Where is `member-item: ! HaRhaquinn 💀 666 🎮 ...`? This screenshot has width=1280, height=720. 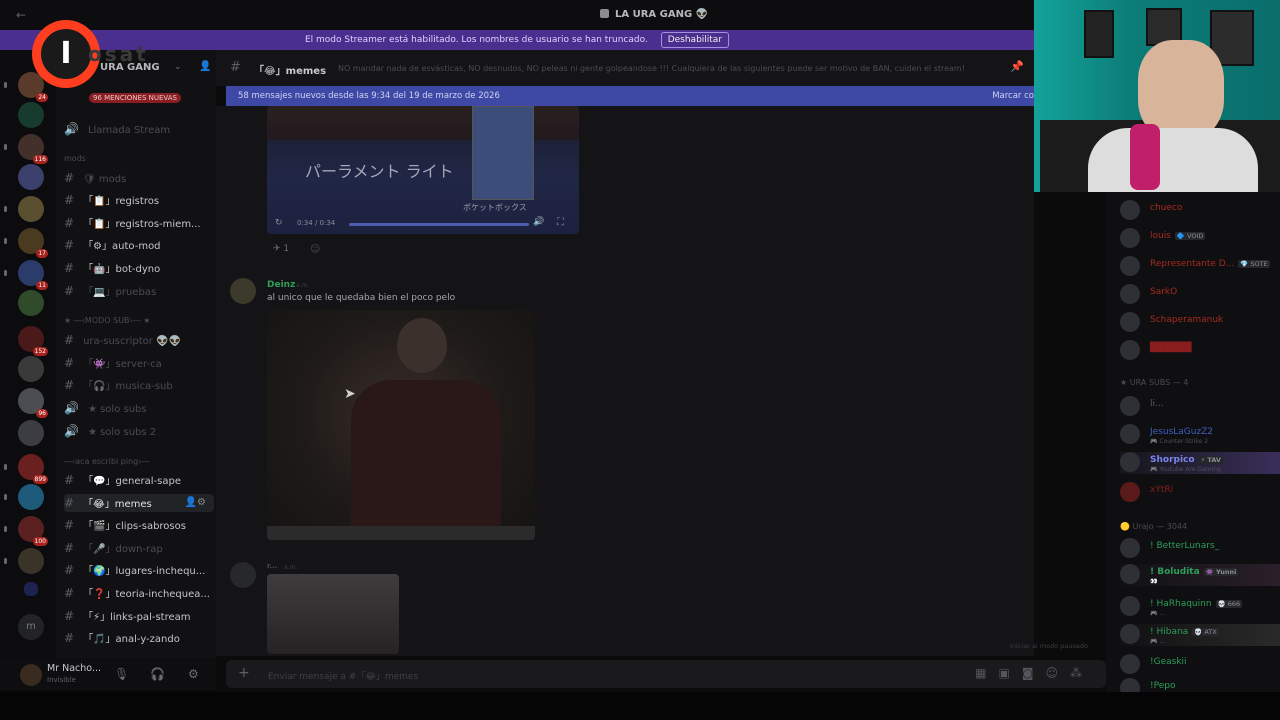 member-item: ! HaRhaquinn 💀 666 🎮 ... is located at coordinates (1200, 607).